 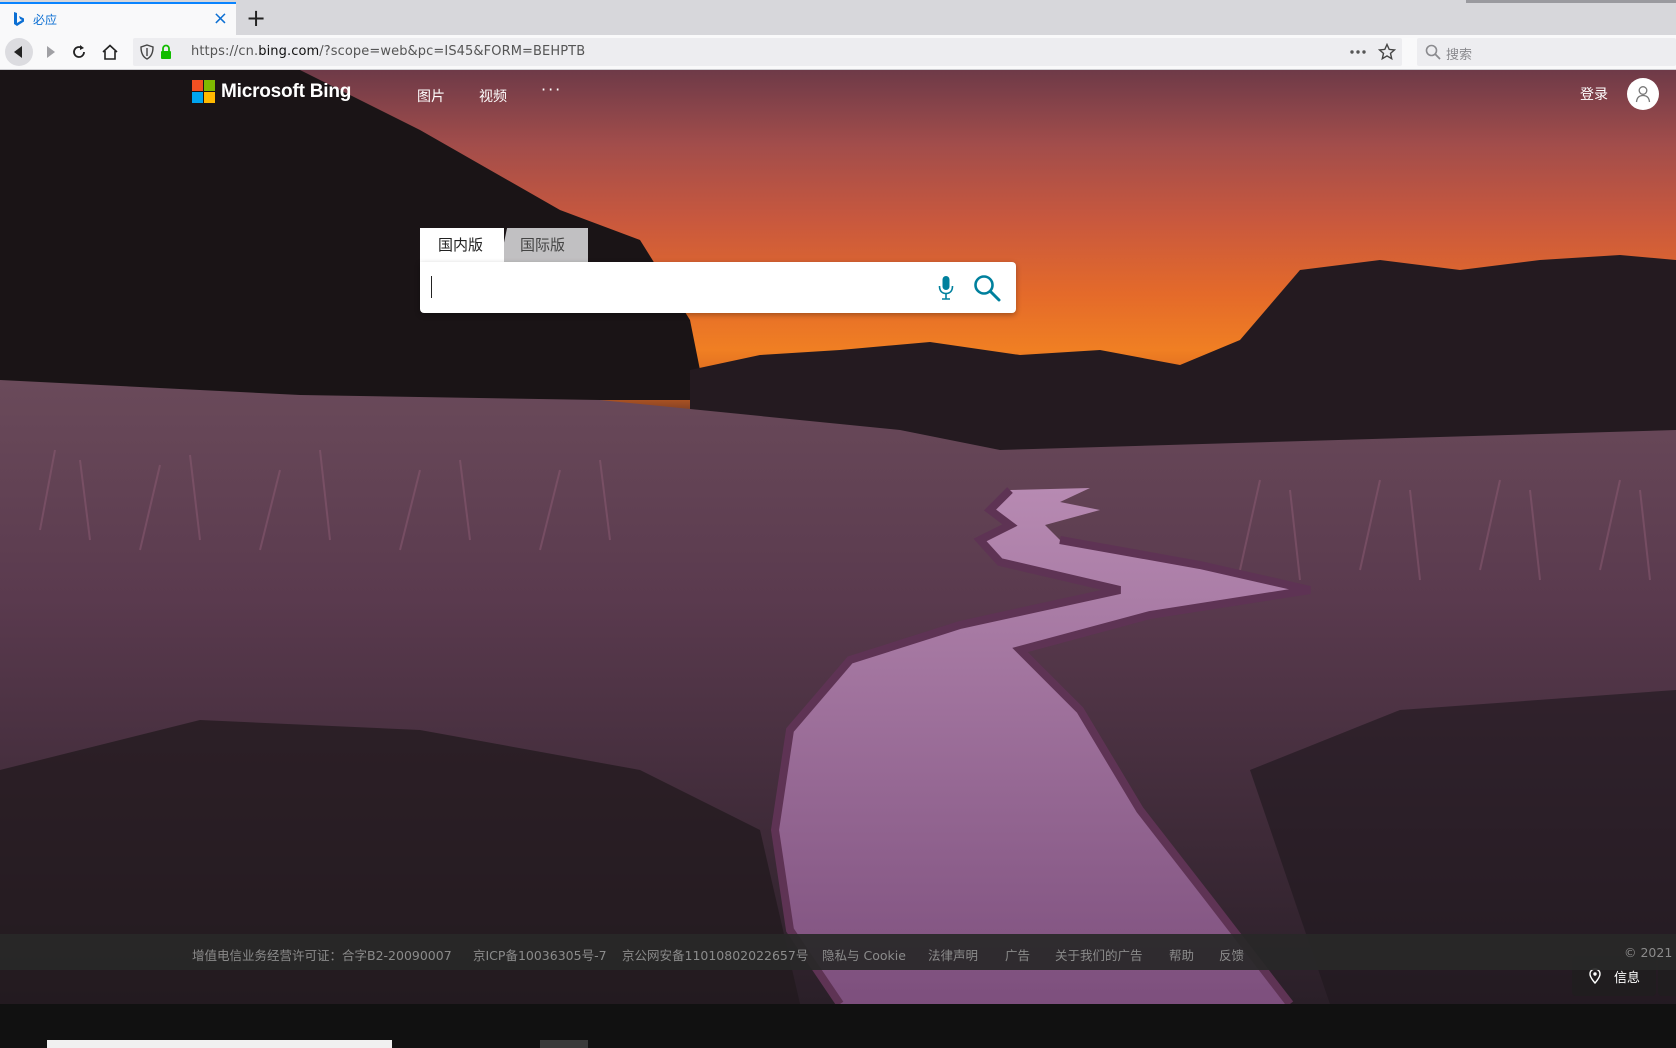 I want to click on forward-button, so click(x=51, y=52).